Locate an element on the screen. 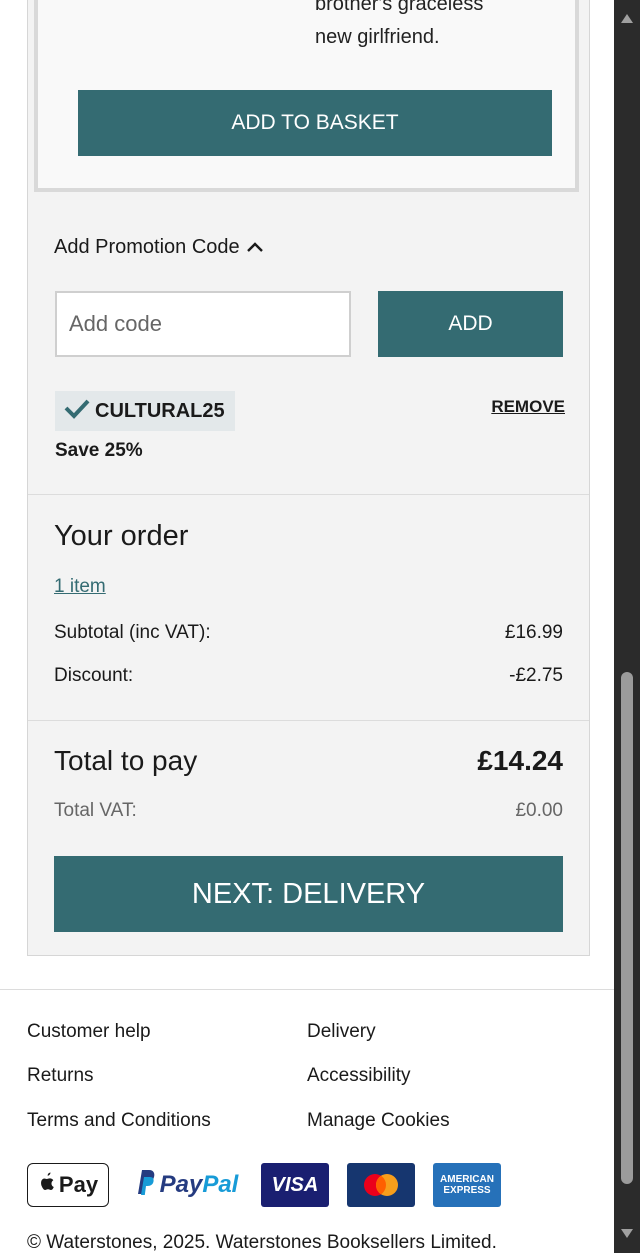 The width and height of the screenshot is (640, 1254). add-promo-button: ADD is located at coordinates (470, 324).